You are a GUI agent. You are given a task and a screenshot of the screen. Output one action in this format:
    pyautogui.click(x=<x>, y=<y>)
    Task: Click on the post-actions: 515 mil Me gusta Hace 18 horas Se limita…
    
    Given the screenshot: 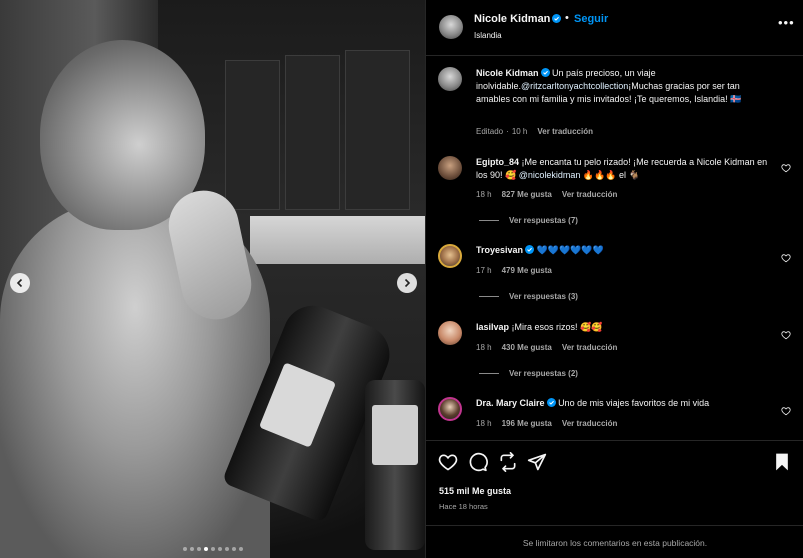 What is the action you would take?
    pyautogui.click(x=614, y=499)
    